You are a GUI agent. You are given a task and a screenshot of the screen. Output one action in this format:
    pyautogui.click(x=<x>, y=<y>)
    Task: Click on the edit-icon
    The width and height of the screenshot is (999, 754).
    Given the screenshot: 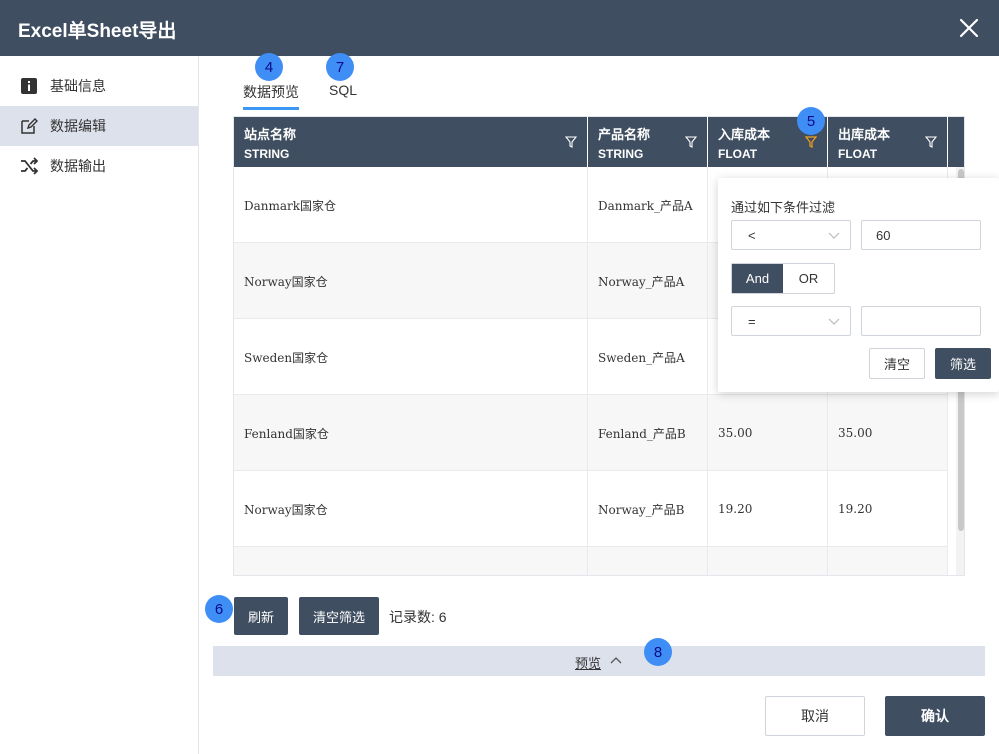 What is the action you would take?
    pyautogui.click(x=29, y=126)
    